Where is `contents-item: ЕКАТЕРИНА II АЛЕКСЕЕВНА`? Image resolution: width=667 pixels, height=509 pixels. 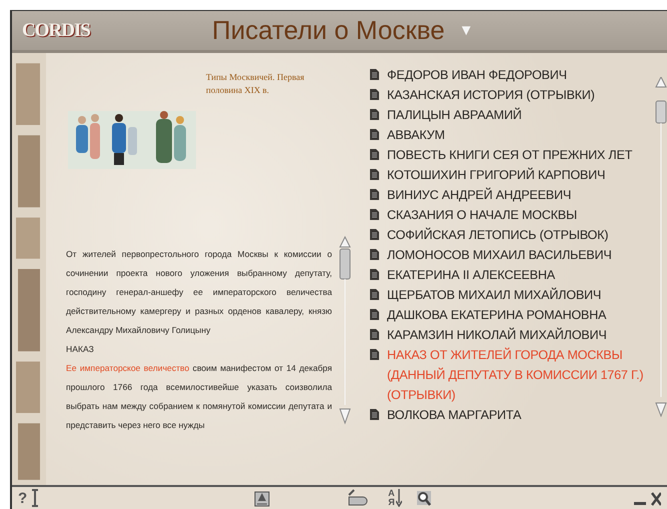
contents-item: ЕКАТЕРИНА II АЛЕКСЕЕВНА is located at coordinates (510, 275).